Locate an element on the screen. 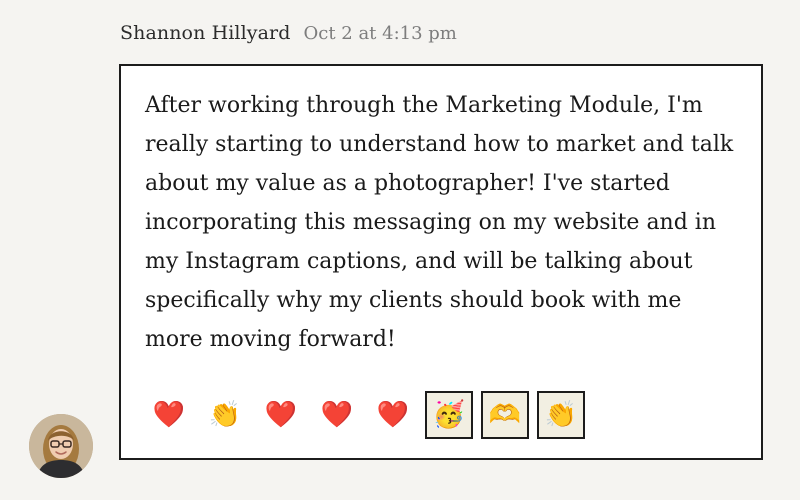  reaction-button-heart-hands-selected: 🫶 is located at coordinates (505, 415).